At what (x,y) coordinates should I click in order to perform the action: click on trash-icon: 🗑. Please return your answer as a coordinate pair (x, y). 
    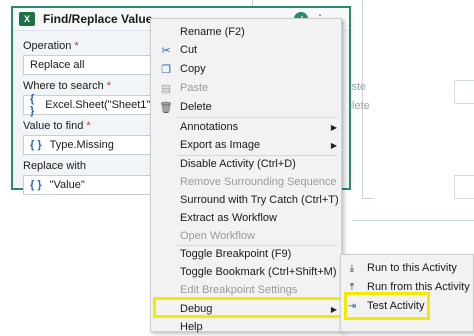
    Looking at the image, I should click on (166, 107).